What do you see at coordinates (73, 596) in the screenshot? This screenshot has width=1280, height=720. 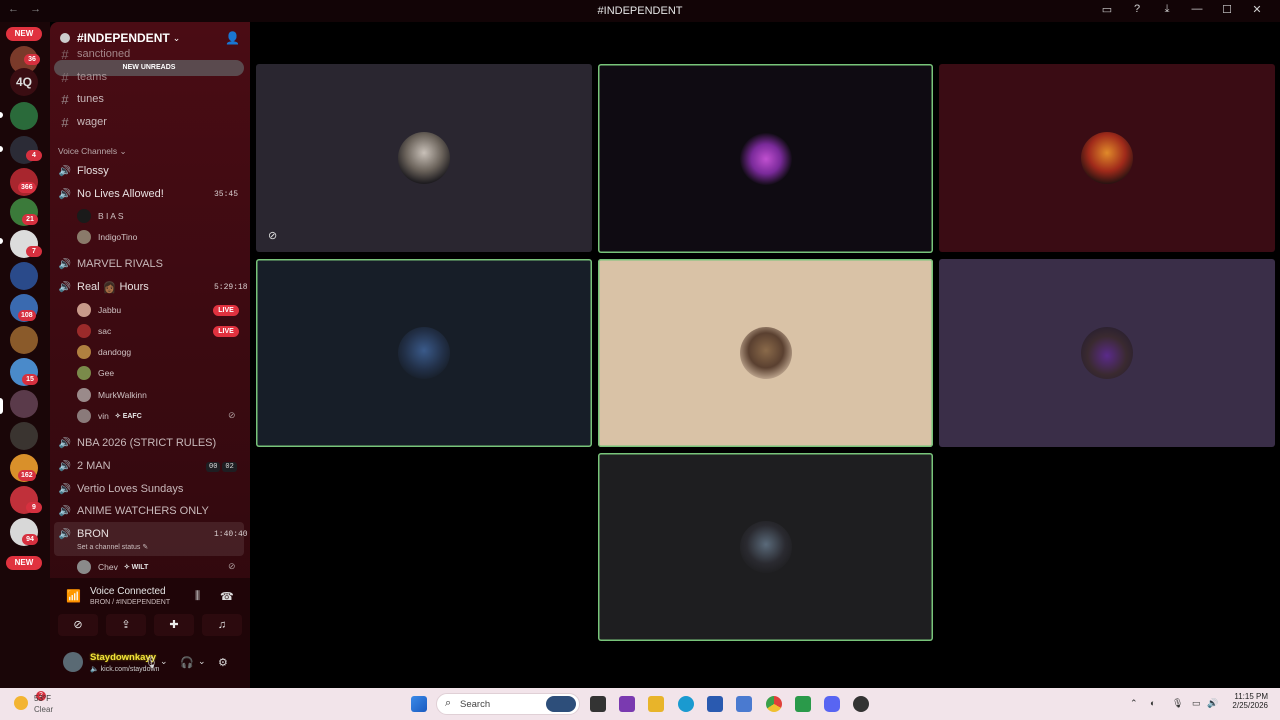 I see `signal-icon: 📶` at bounding box center [73, 596].